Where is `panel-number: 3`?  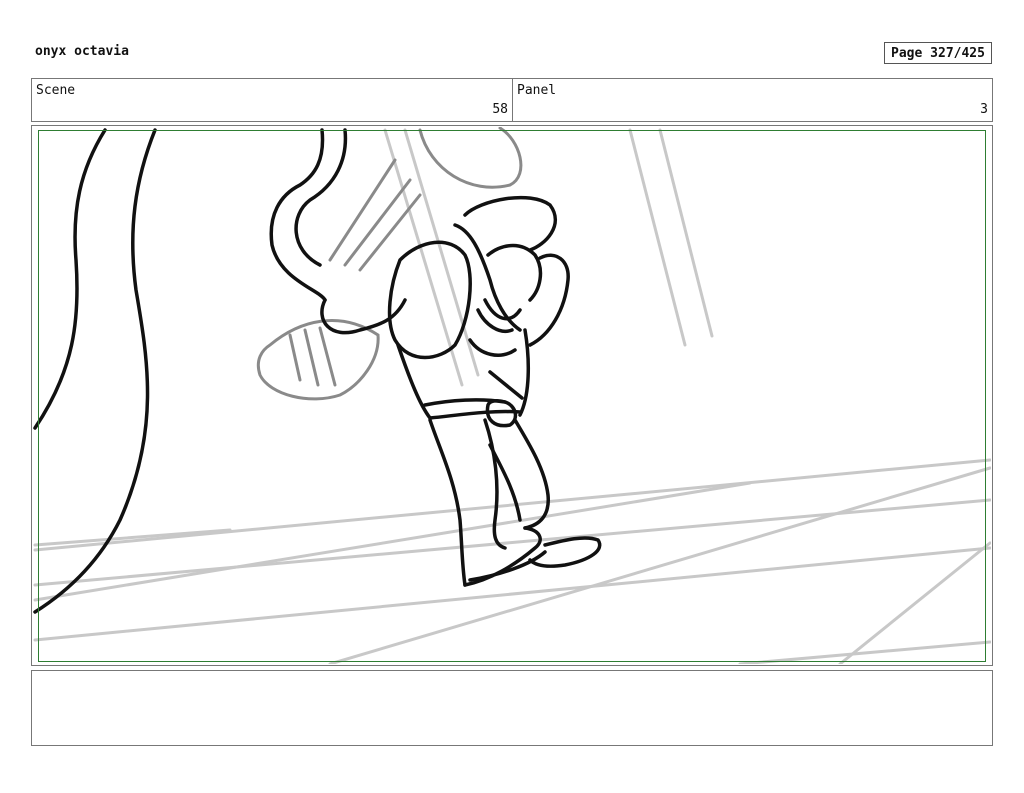 panel-number: 3 is located at coordinates (984, 109).